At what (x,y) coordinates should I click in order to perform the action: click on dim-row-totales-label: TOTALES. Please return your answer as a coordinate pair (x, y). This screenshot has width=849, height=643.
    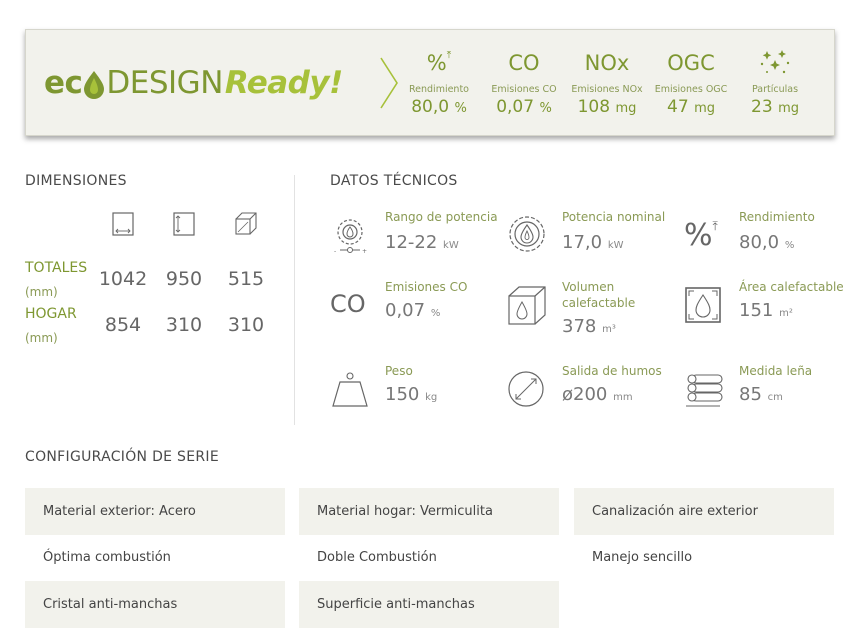
    Looking at the image, I should click on (56, 268).